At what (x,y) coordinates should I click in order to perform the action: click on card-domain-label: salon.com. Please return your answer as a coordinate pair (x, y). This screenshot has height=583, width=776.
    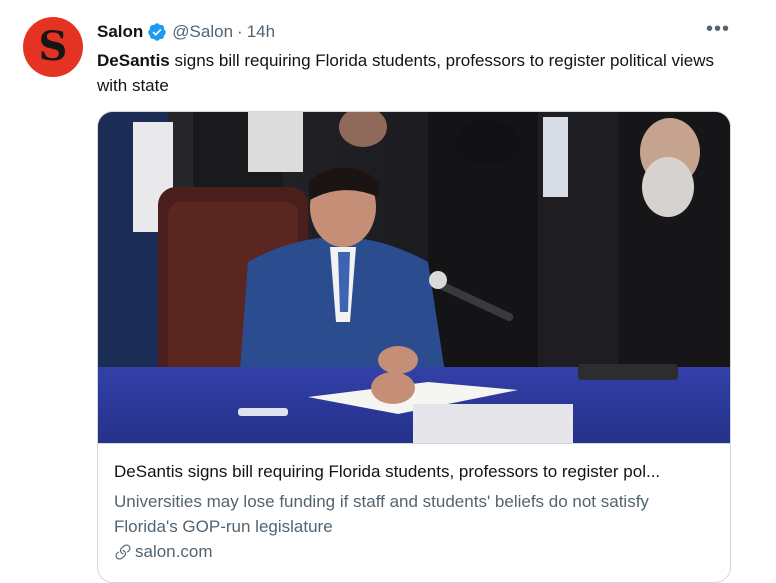
    Looking at the image, I should click on (174, 551).